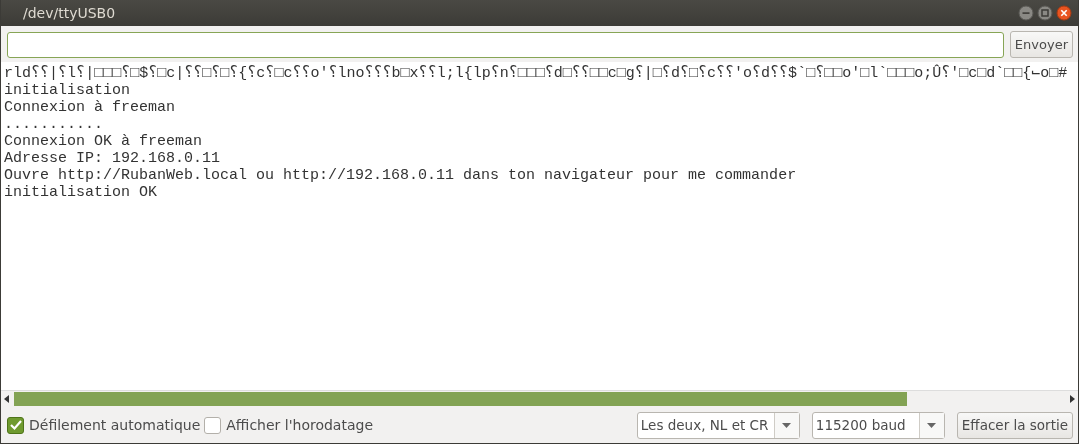 The width and height of the screenshot is (1079, 444). What do you see at coordinates (505, 44) in the screenshot?
I see `message-input-field` at bounding box center [505, 44].